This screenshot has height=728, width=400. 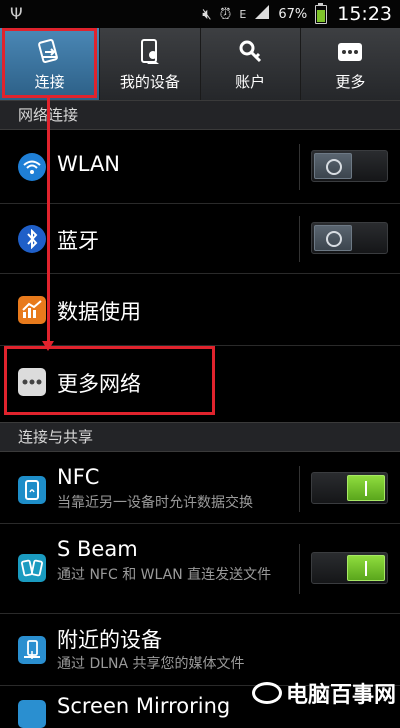 I want to click on tab-label: 我的设备, so click(x=149, y=81).